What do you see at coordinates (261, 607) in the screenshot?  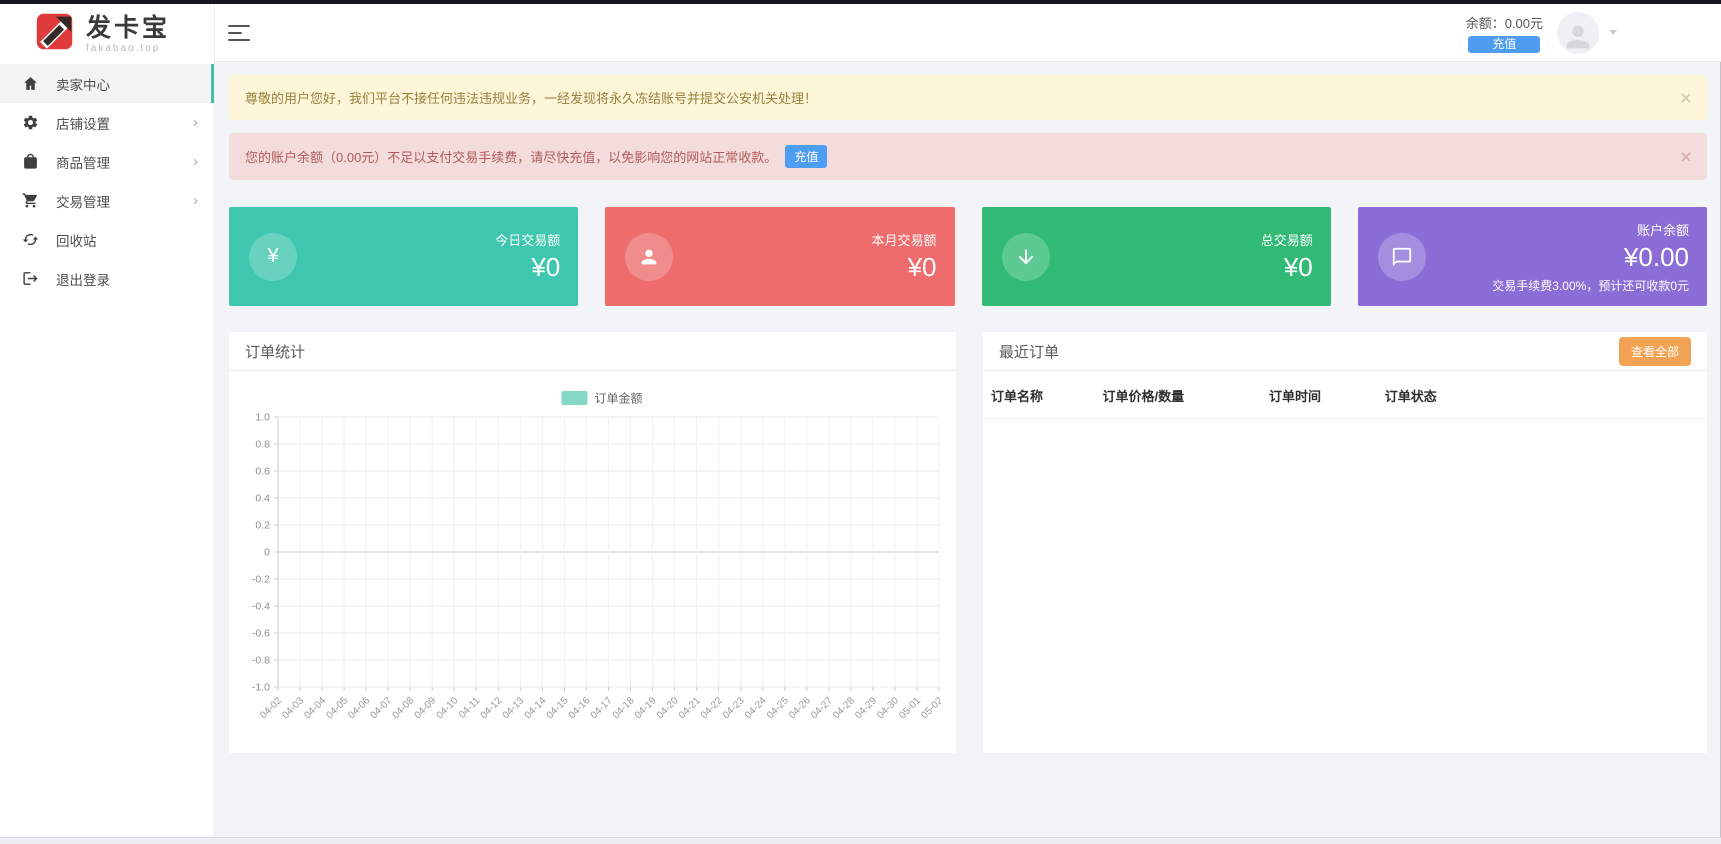 I see `svg-text: -0.4` at bounding box center [261, 607].